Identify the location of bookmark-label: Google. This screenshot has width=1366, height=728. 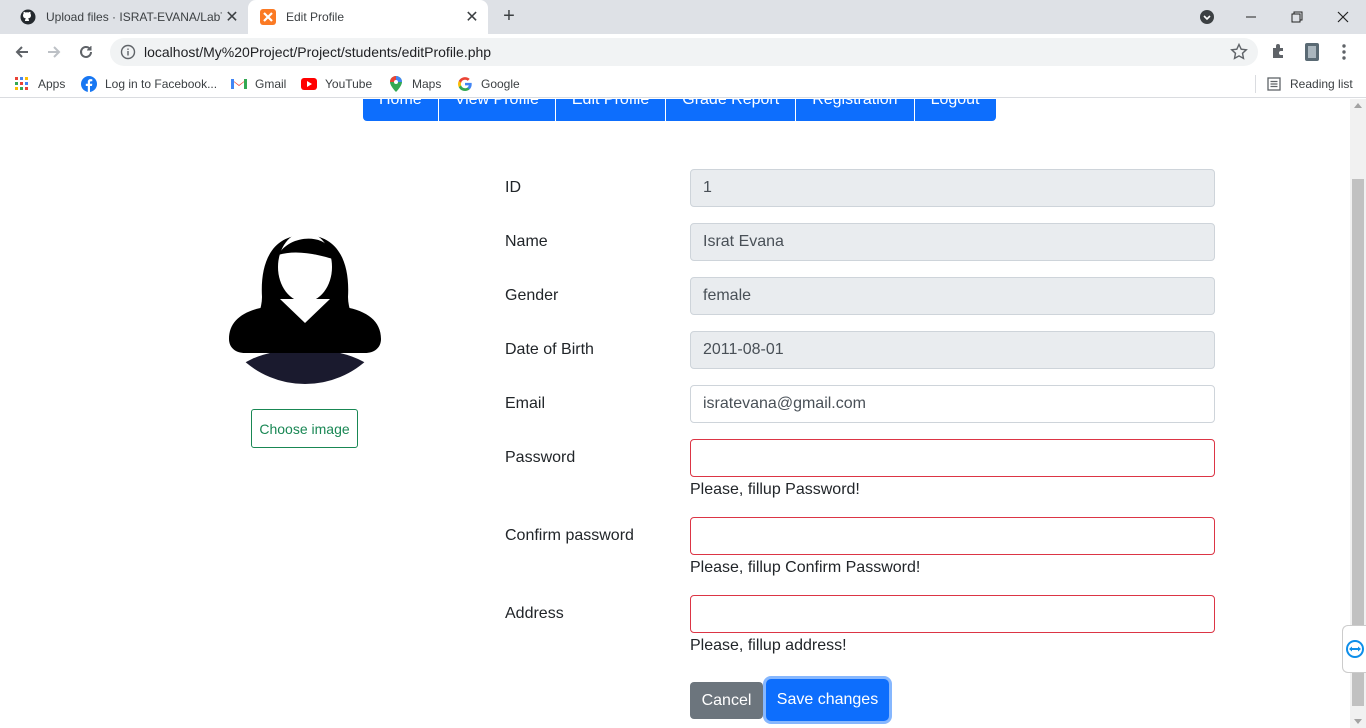
(500, 84).